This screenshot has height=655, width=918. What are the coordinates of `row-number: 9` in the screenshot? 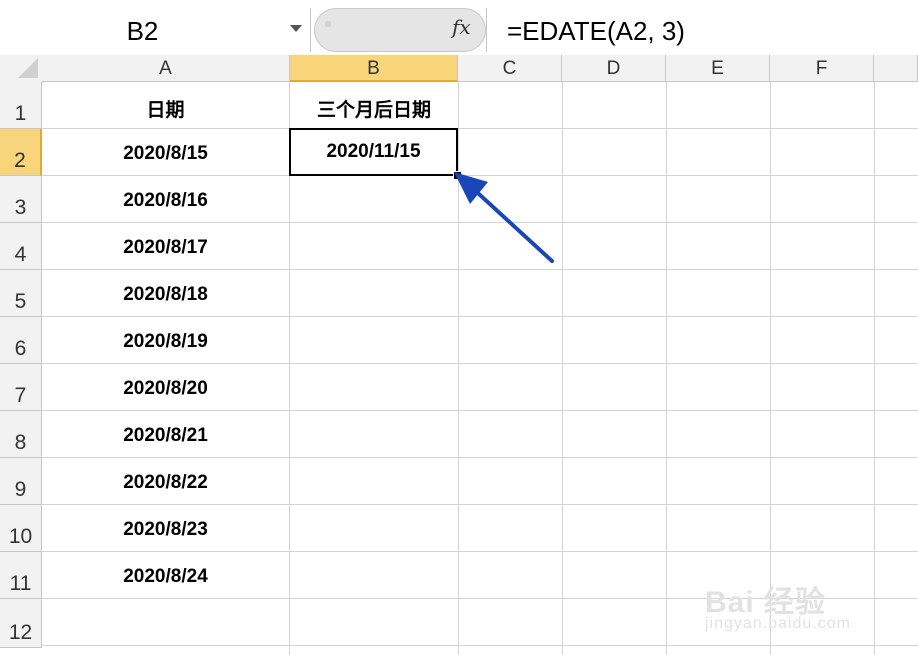 It's located at (20, 489).